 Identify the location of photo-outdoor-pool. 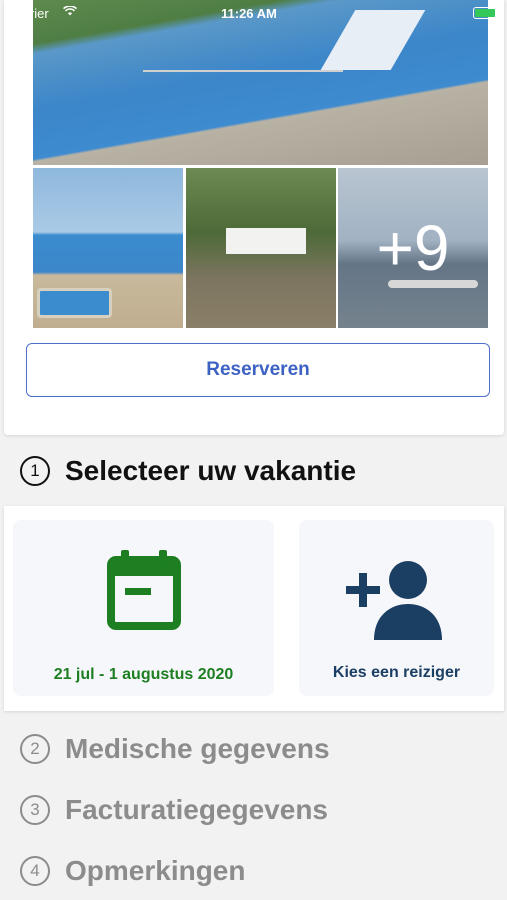
(108, 248).